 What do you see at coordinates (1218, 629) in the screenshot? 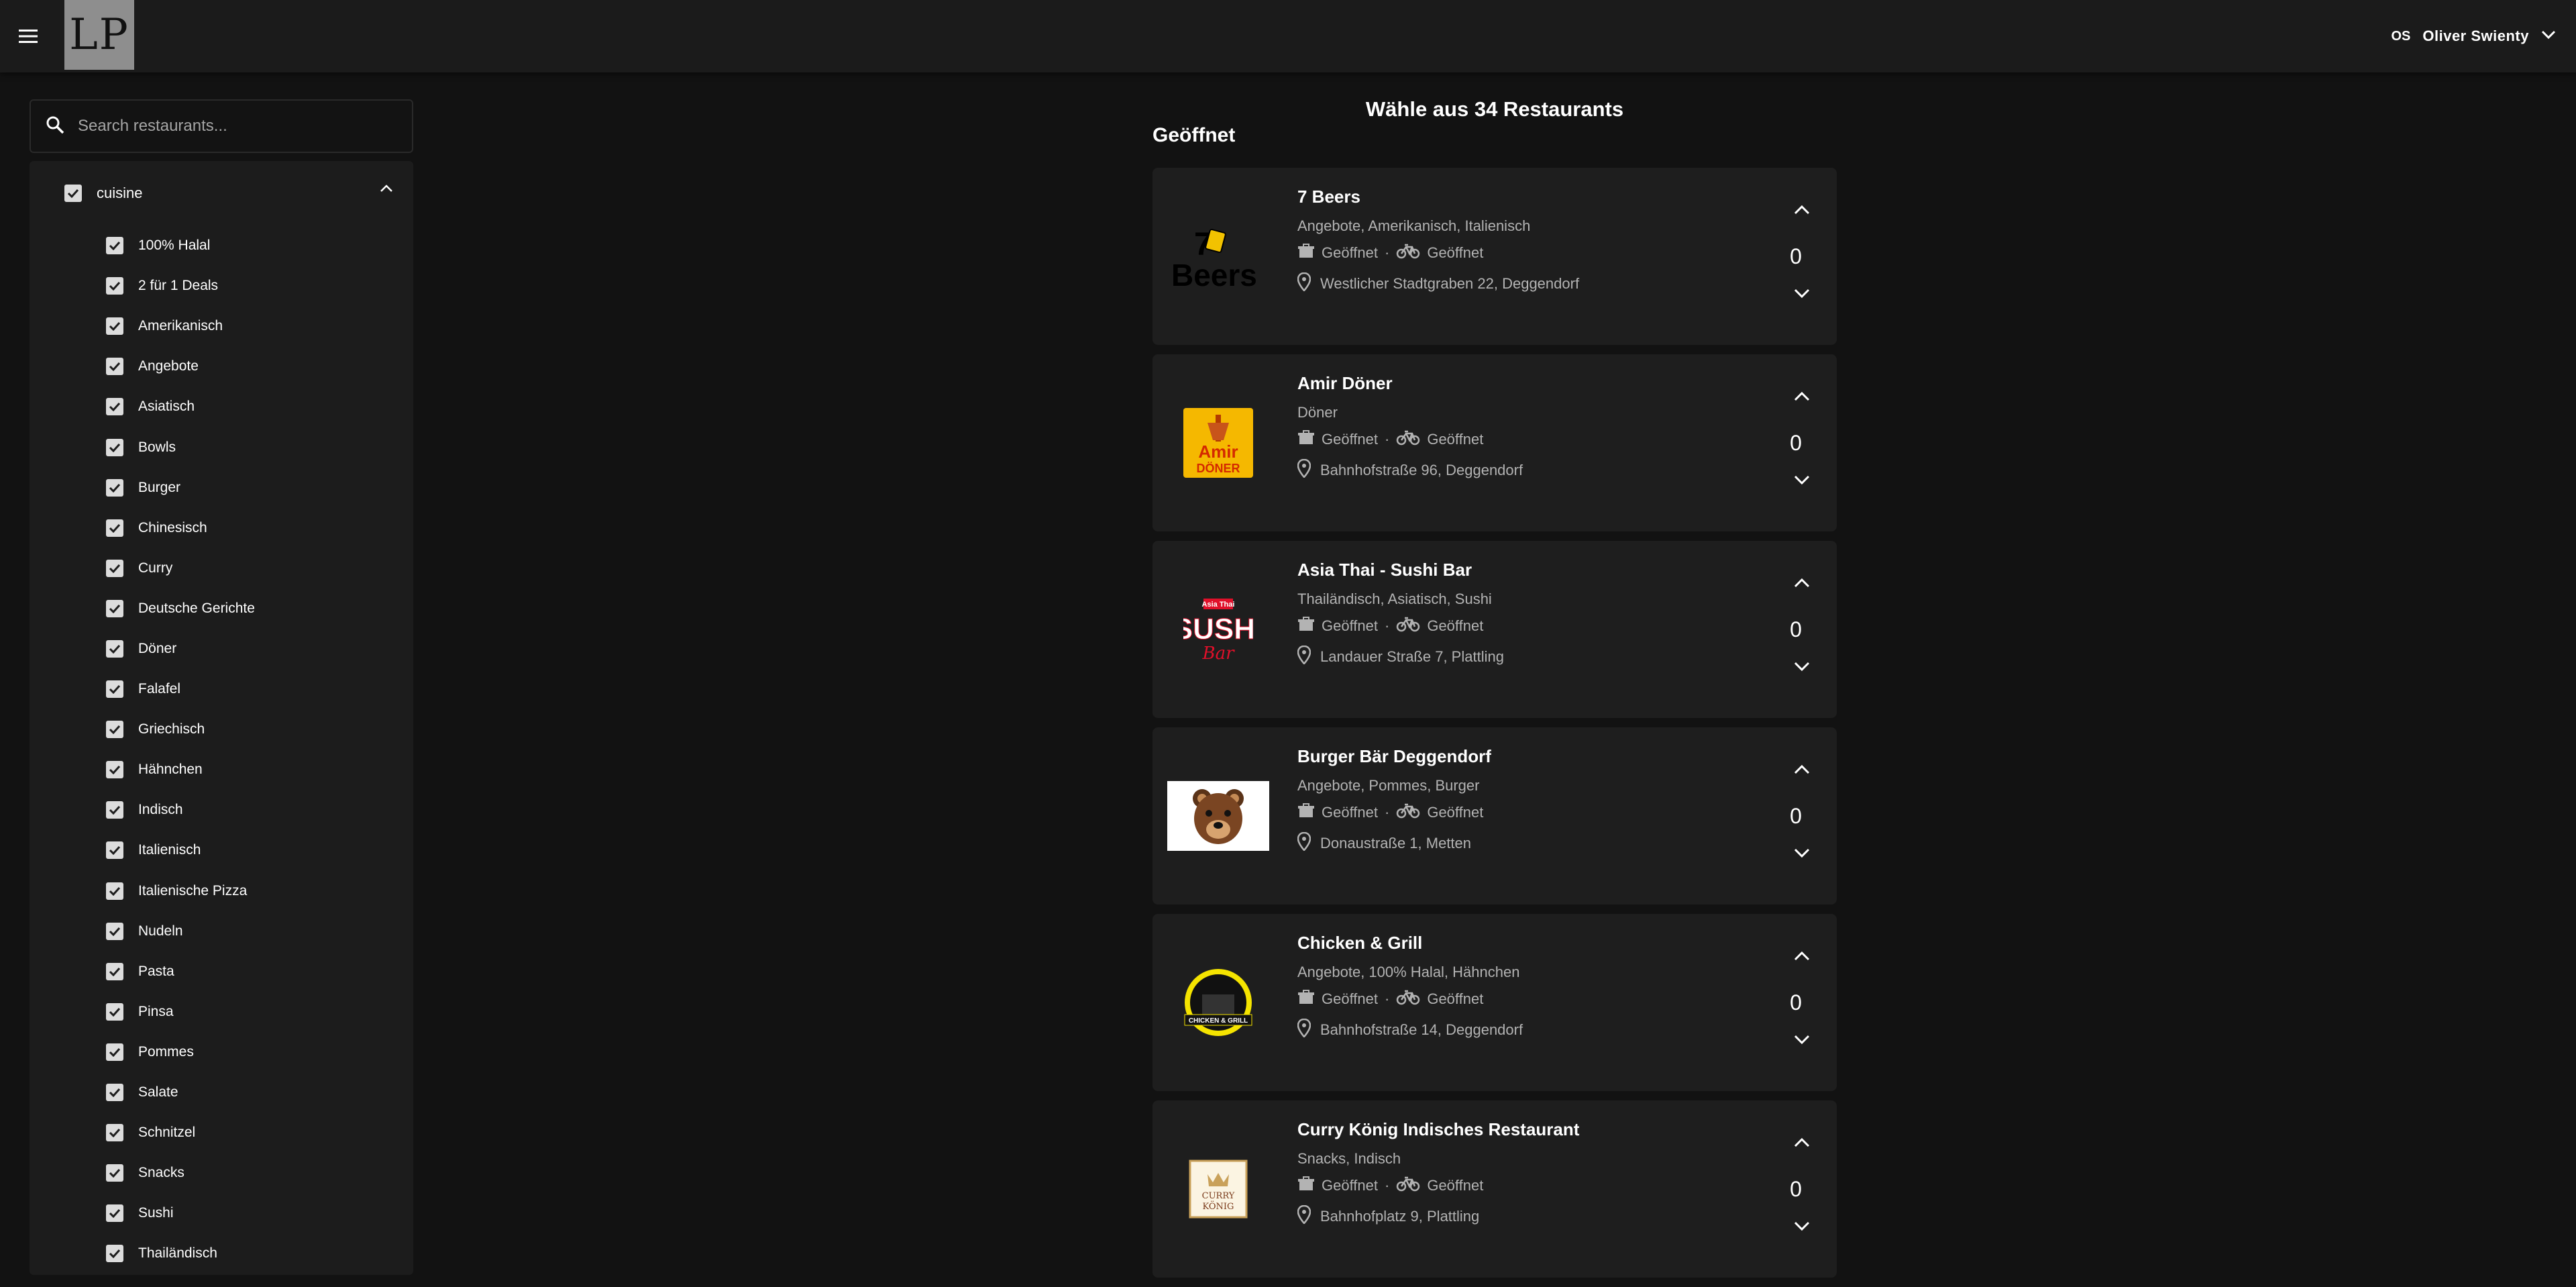
I see `logo-text: SUSHI` at bounding box center [1218, 629].